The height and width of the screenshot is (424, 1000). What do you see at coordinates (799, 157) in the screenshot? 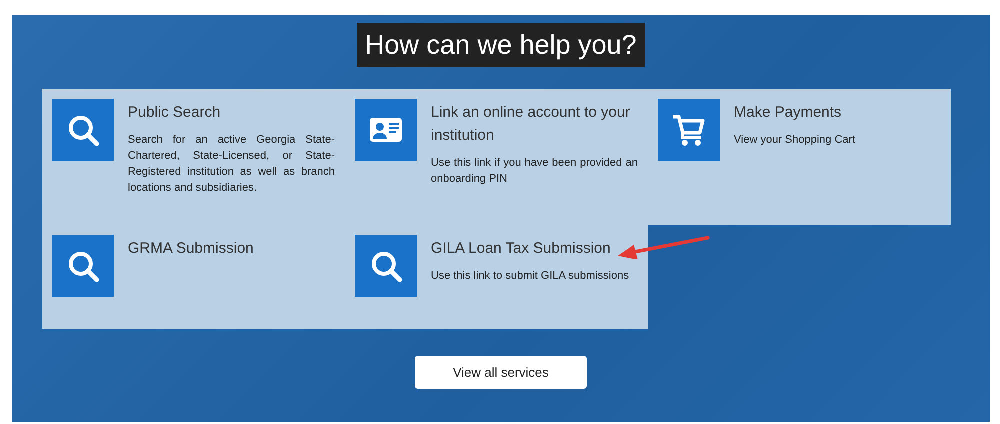
I see `service-card: Make Payments View your Shopping Cart` at bounding box center [799, 157].